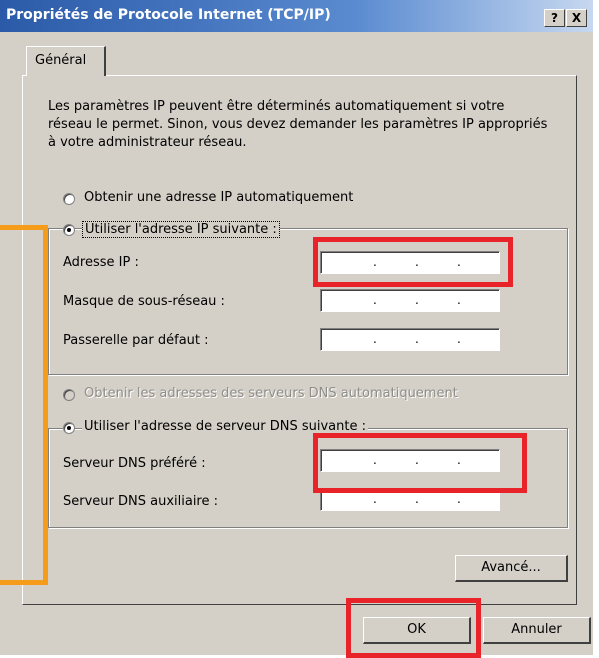 The width and height of the screenshot is (599, 658). I want to click on ip-auto-radio, so click(69, 199).